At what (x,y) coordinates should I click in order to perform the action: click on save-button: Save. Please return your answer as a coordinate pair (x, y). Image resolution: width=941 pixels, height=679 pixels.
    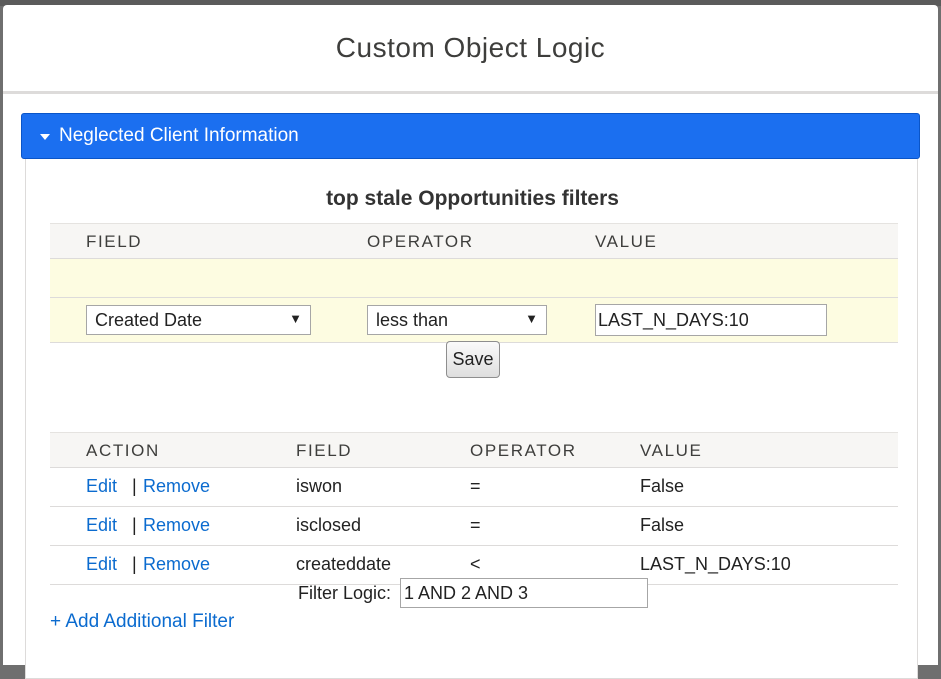
    Looking at the image, I should click on (473, 359).